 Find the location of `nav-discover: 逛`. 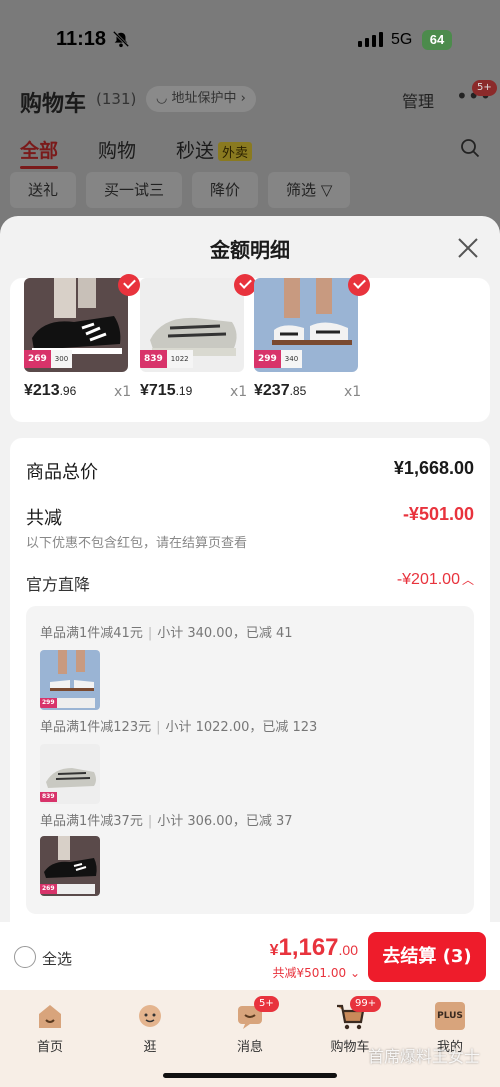

nav-discover: 逛 is located at coordinates (150, 1028).